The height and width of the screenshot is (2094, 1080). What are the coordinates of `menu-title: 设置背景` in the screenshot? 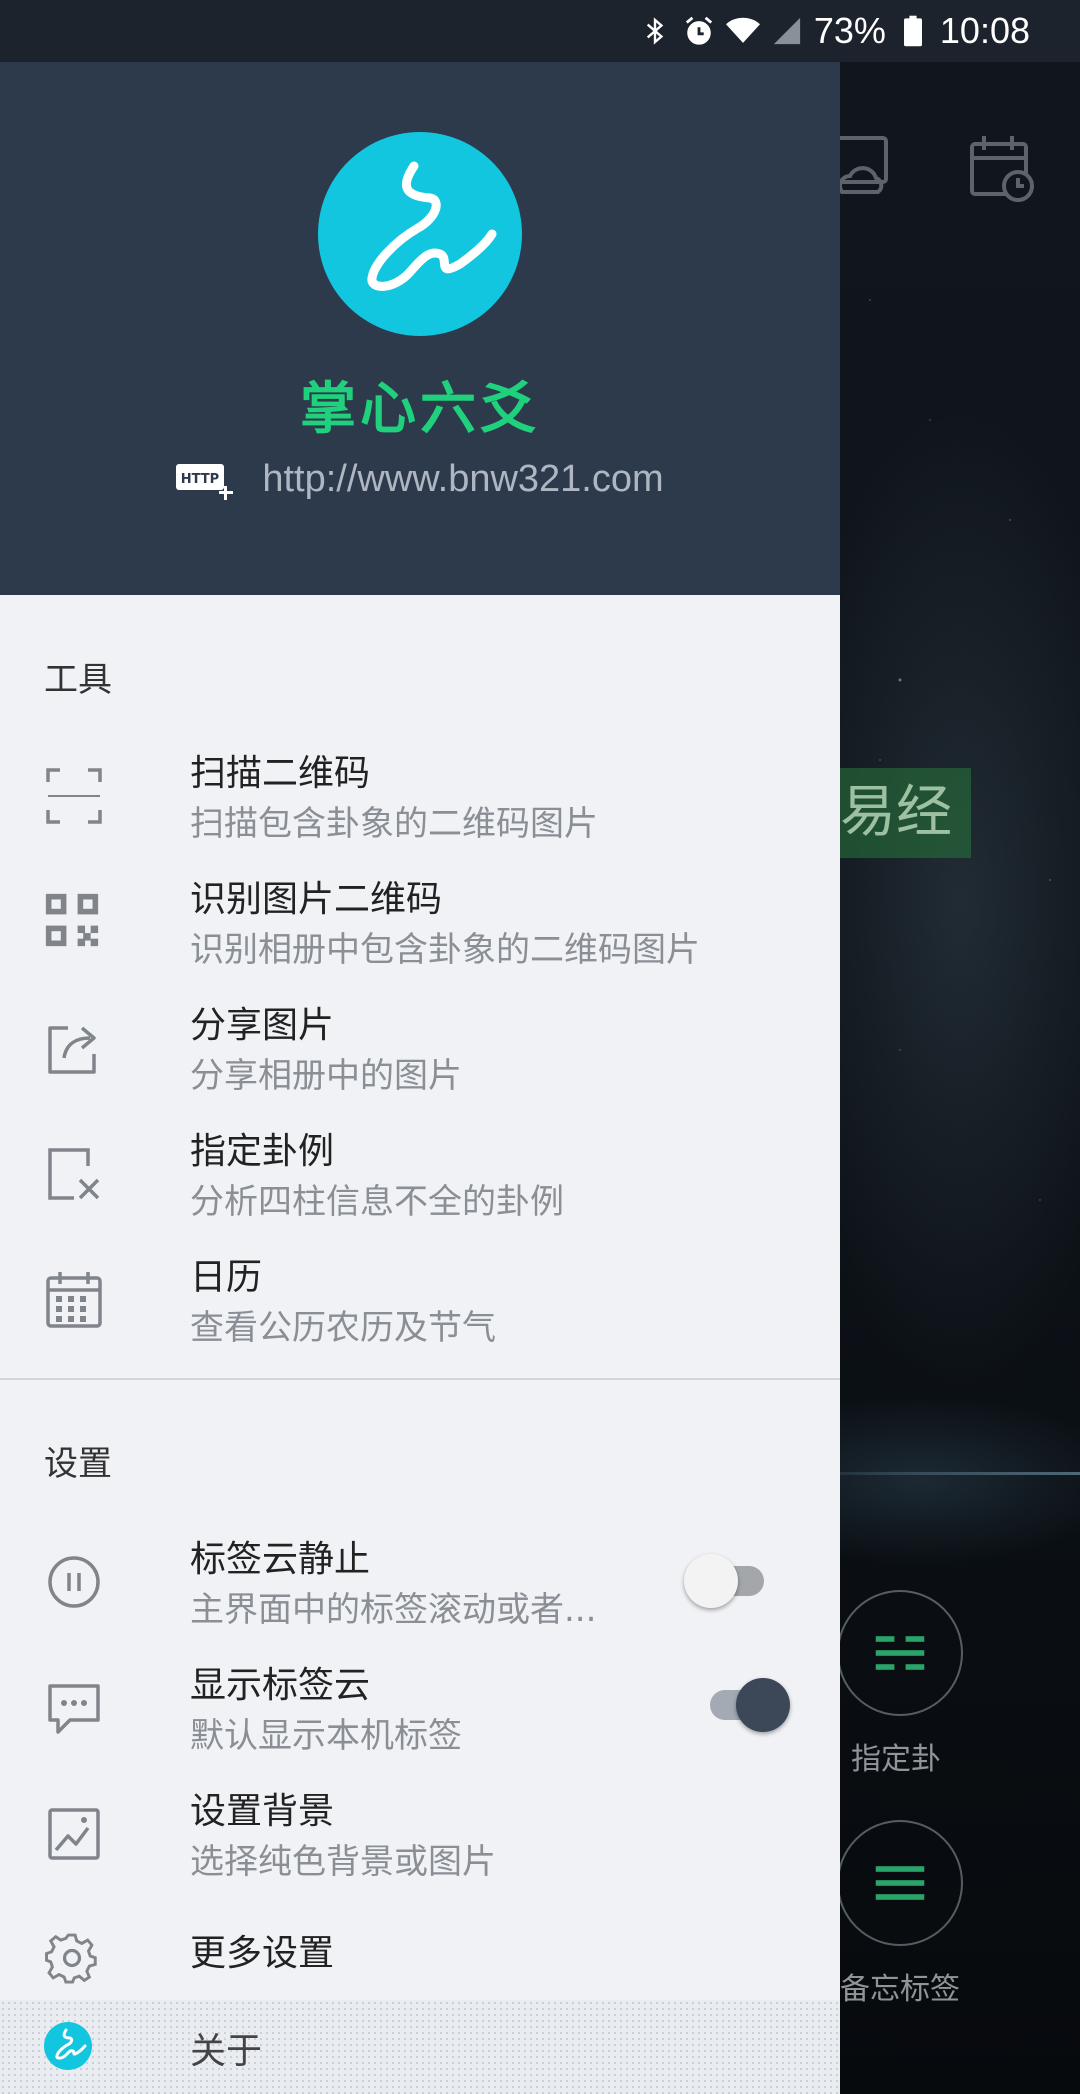 It's located at (262, 1811).